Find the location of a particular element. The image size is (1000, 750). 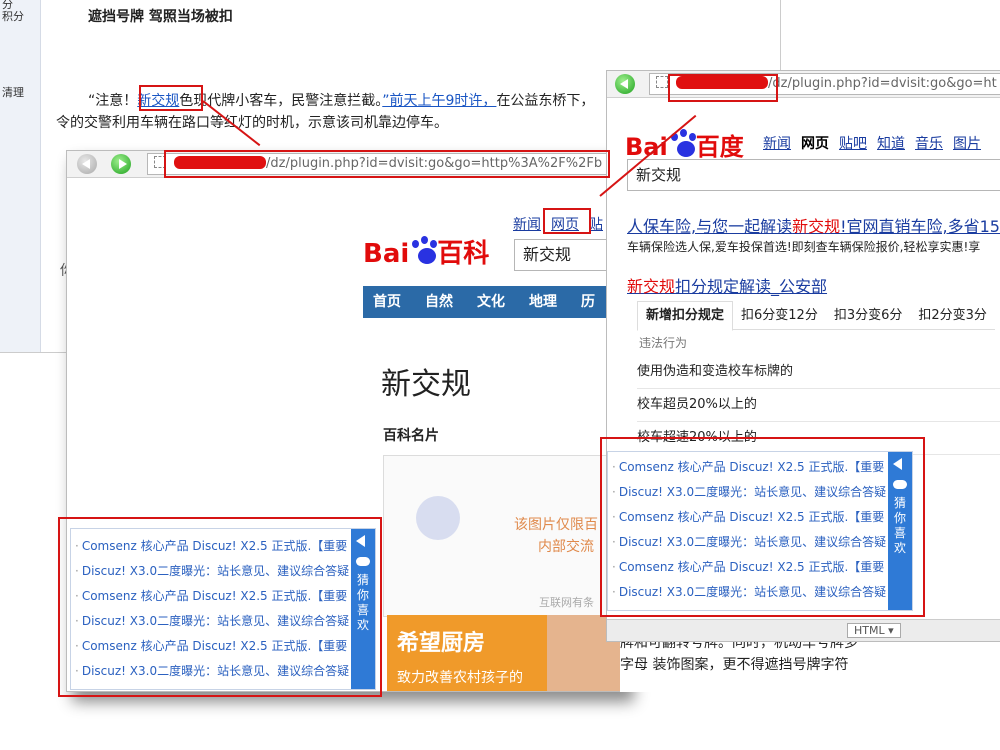

table-row: 校车超员20%以上的 is located at coordinates (818, 405).